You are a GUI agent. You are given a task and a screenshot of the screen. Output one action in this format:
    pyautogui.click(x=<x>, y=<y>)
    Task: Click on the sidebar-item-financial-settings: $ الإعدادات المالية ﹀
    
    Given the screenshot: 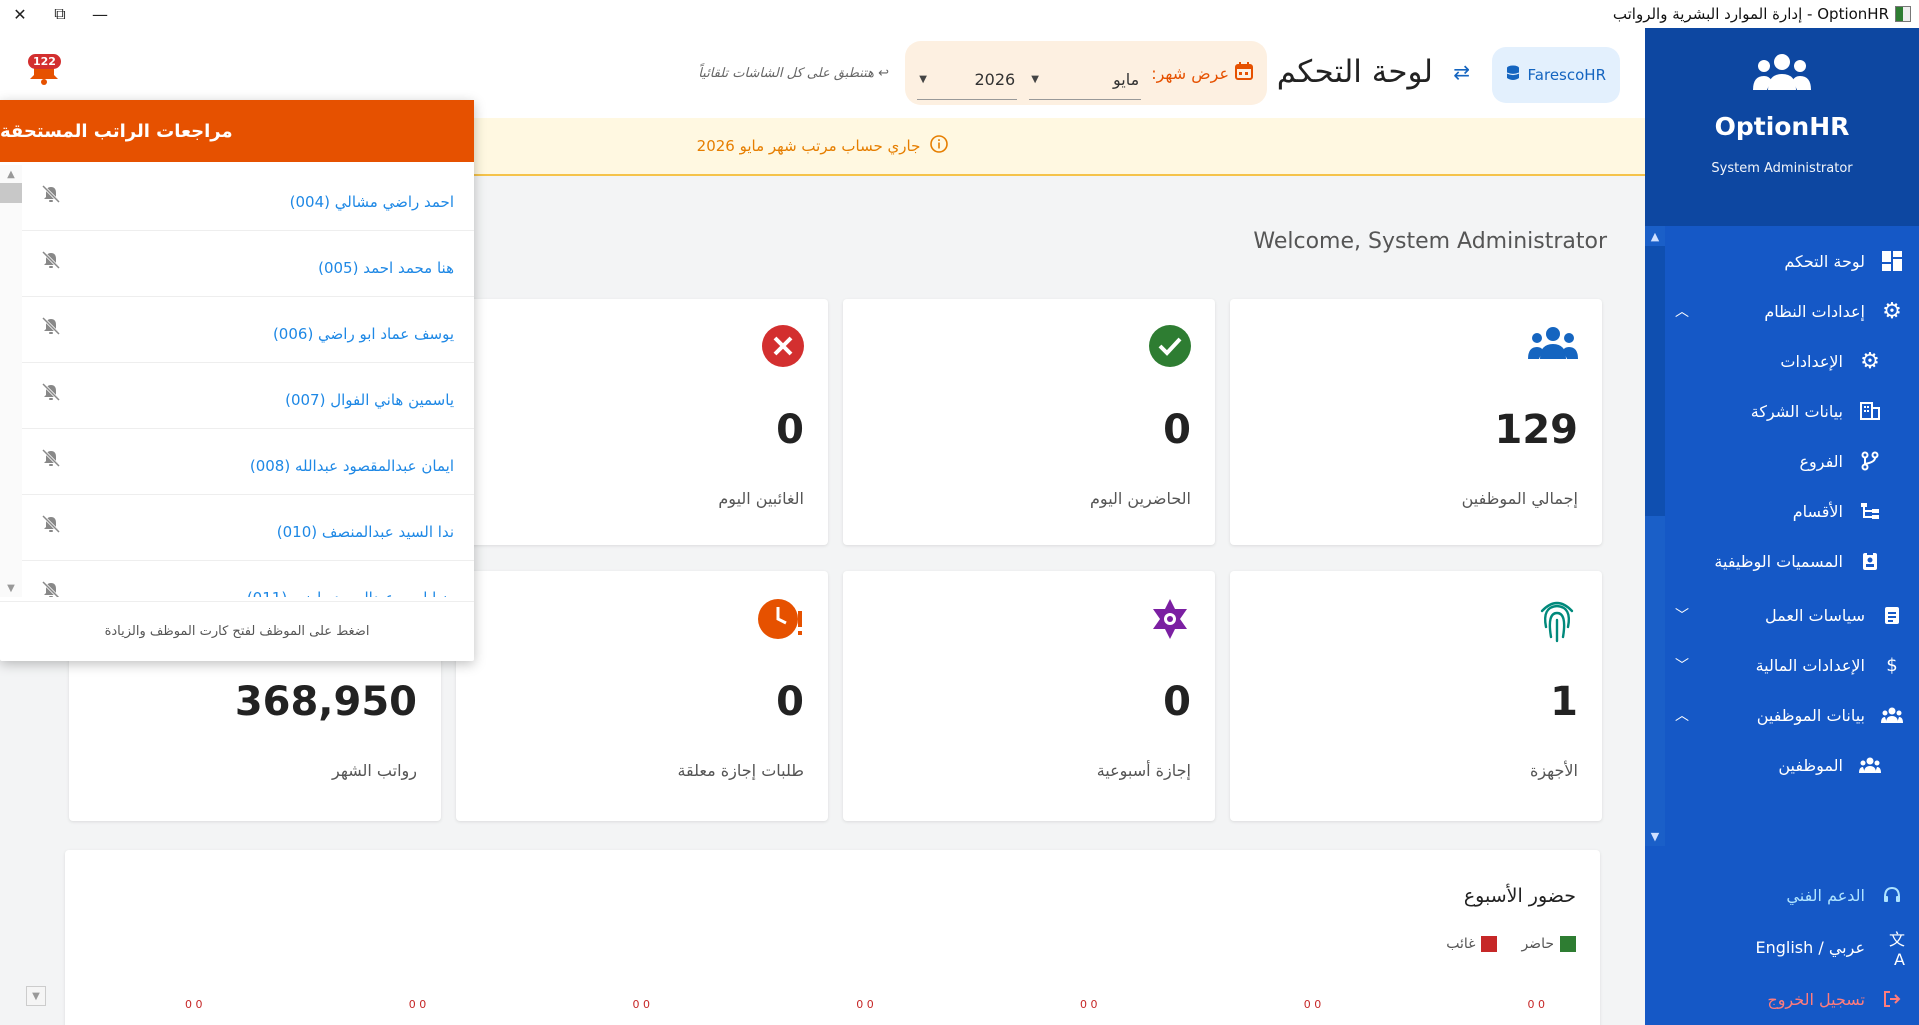 What is the action you would take?
    pyautogui.click(x=1782, y=665)
    